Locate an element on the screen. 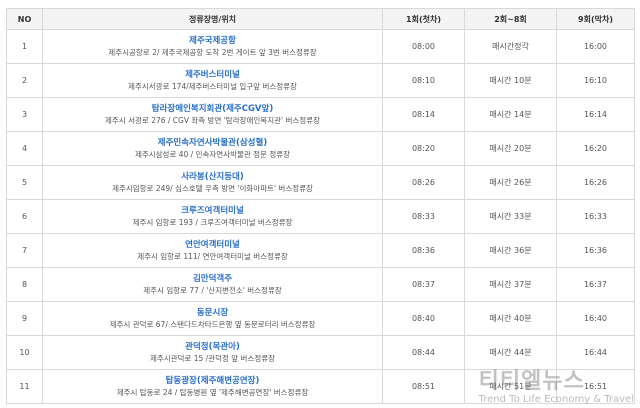 The width and height of the screenshot is (640, 408). stop-location: 제주시 탑동로 24 / 탑동병원 옆 '제주해변공연장' 버스정류장 is located at coordinates (212, 392).